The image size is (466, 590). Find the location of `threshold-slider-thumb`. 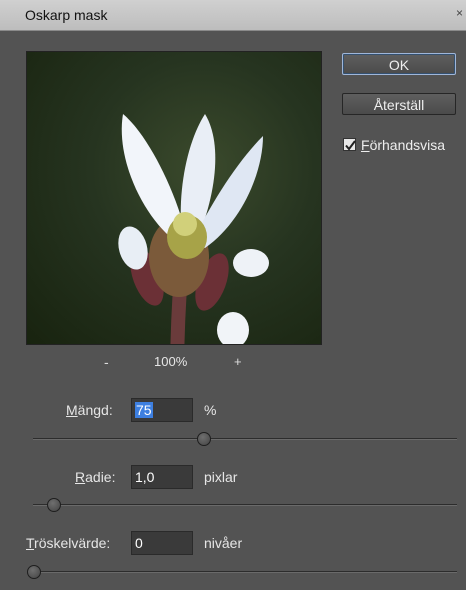

threshold-slider-thumb is located at coordinates (34, 572).